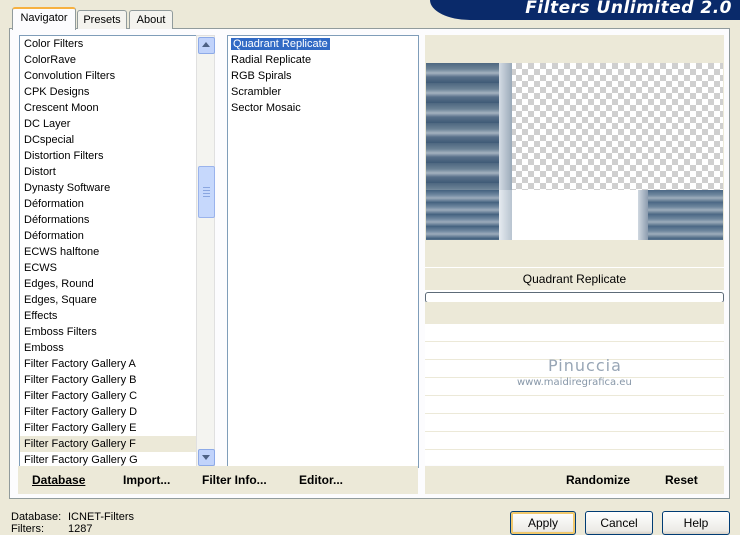  I want to click on title-banner: Filters Unlimited 2.0, so click(585, 10).